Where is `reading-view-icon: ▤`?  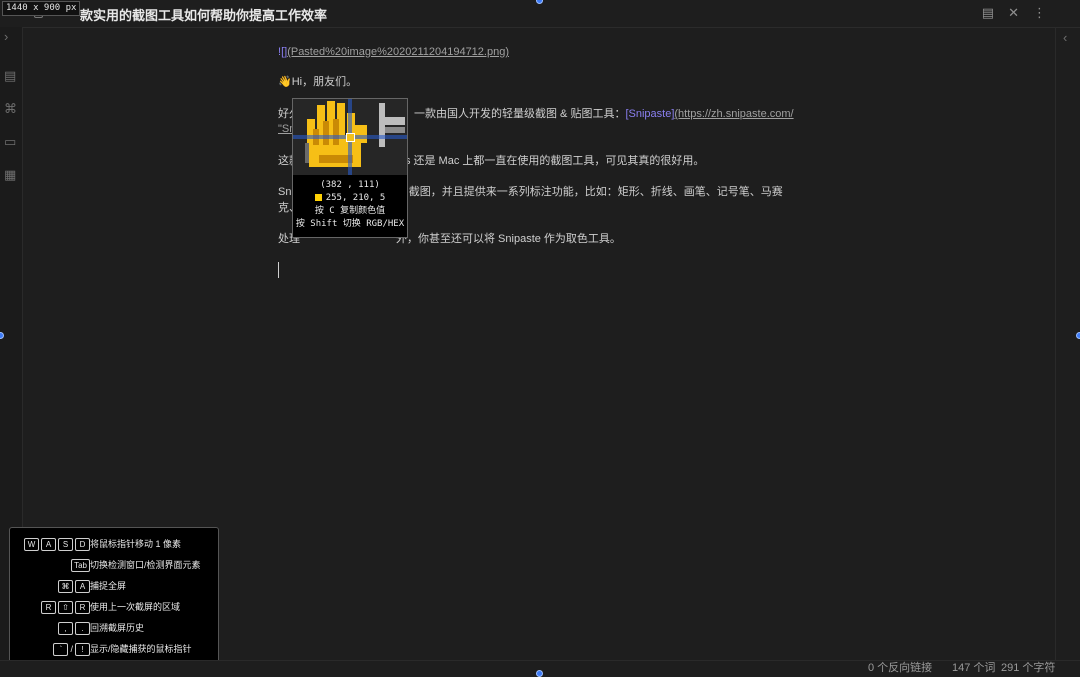 reading-view-icon: ▤ is located at coordinates (988, 13).